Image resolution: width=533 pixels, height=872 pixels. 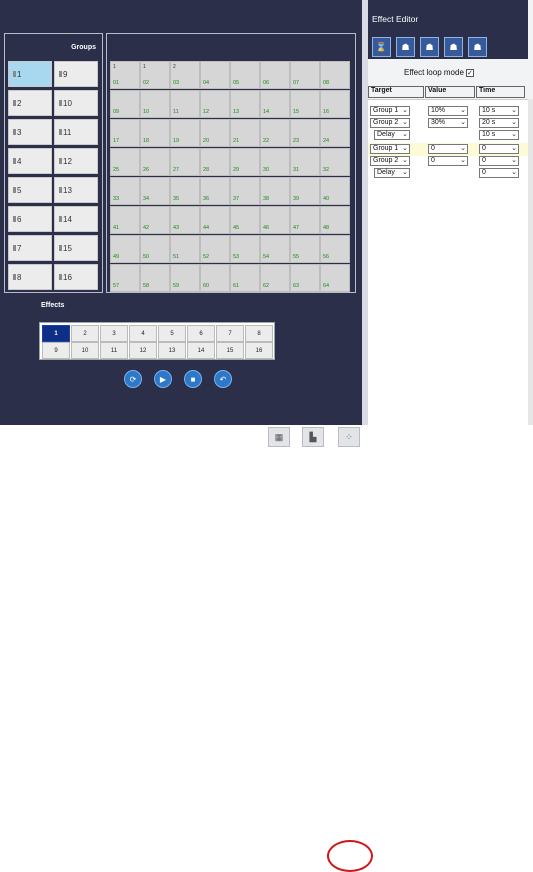 What do you see at coordinates (499, 123) in the screenshot?
I see `time-dropdown: 20 s ⌄` at bounding box center [499, 123].